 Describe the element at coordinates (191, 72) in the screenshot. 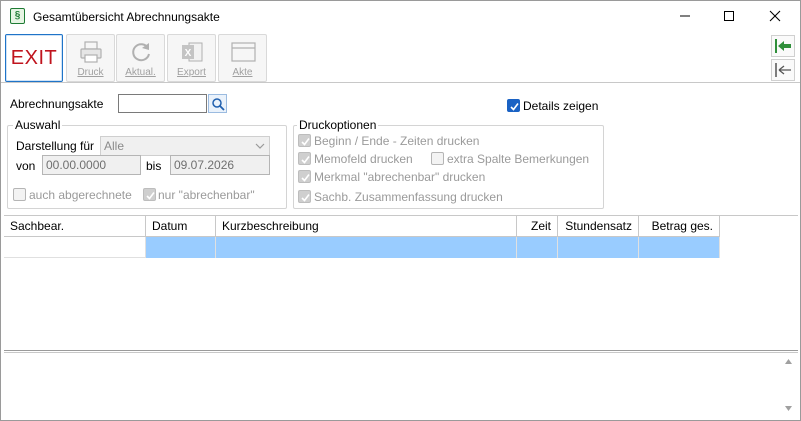

I see `export-label: Export` at that location.